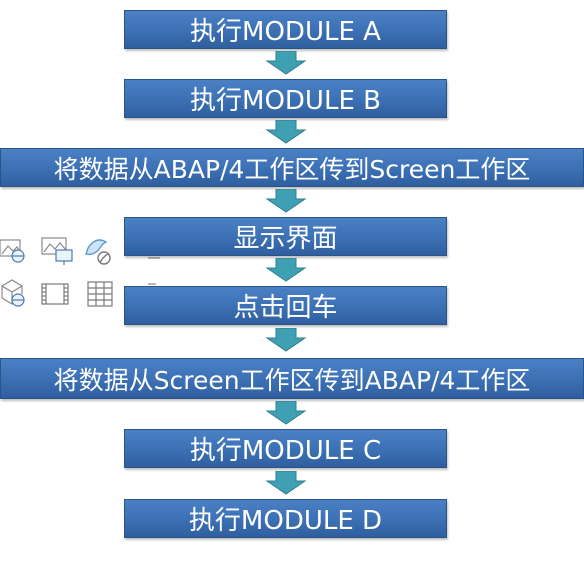  Describe the element at coordinates (285, 29) in the screenshot. I see `step-box-module-a: 执行MODULE A` at that location.